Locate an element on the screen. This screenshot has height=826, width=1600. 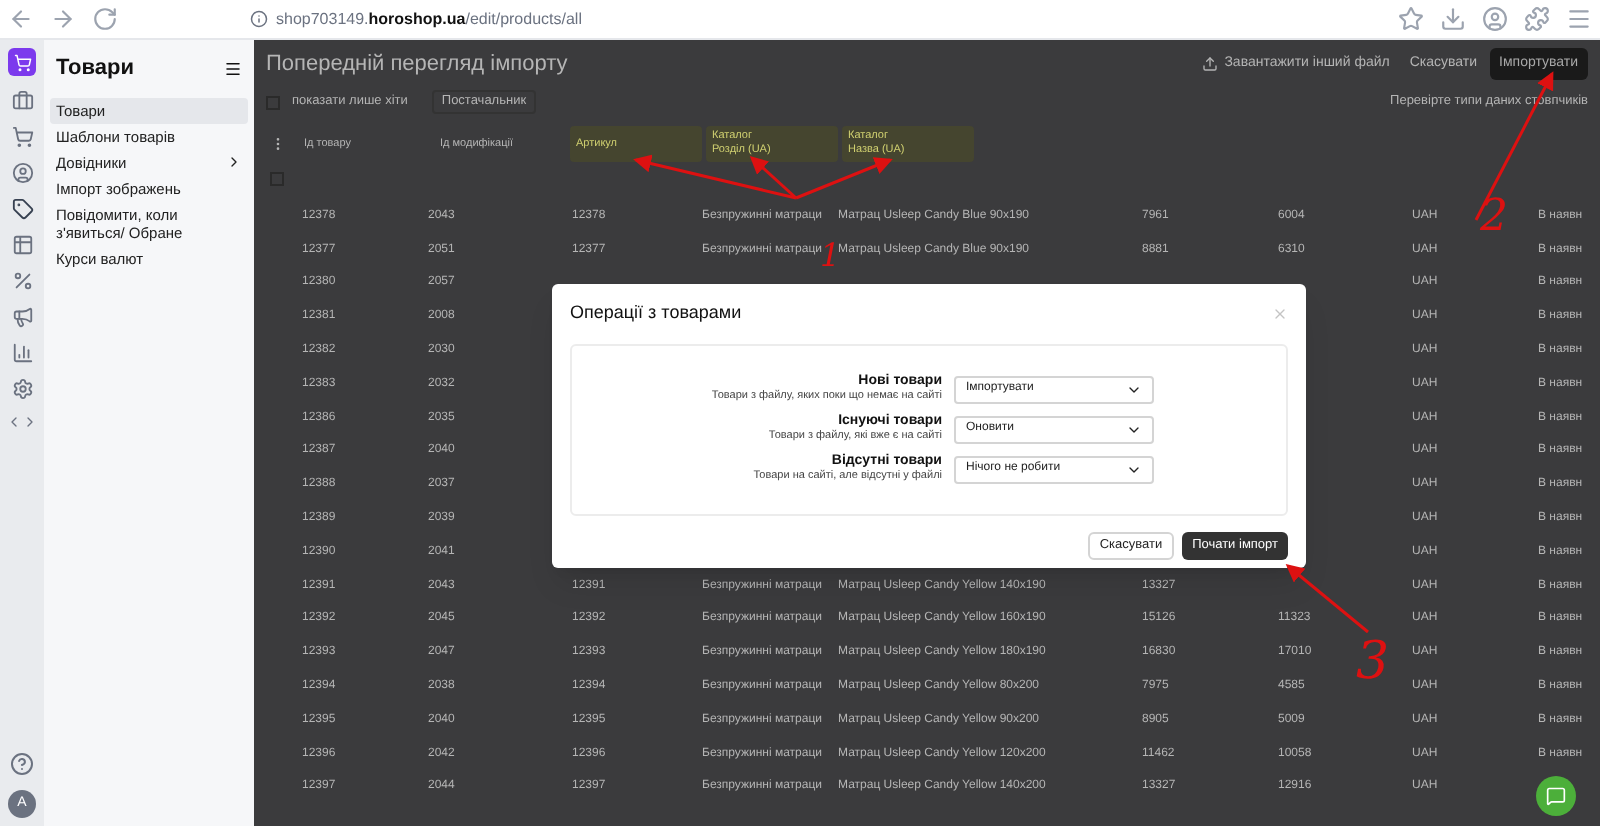
settings-icon is located at coordinates (22, 389).